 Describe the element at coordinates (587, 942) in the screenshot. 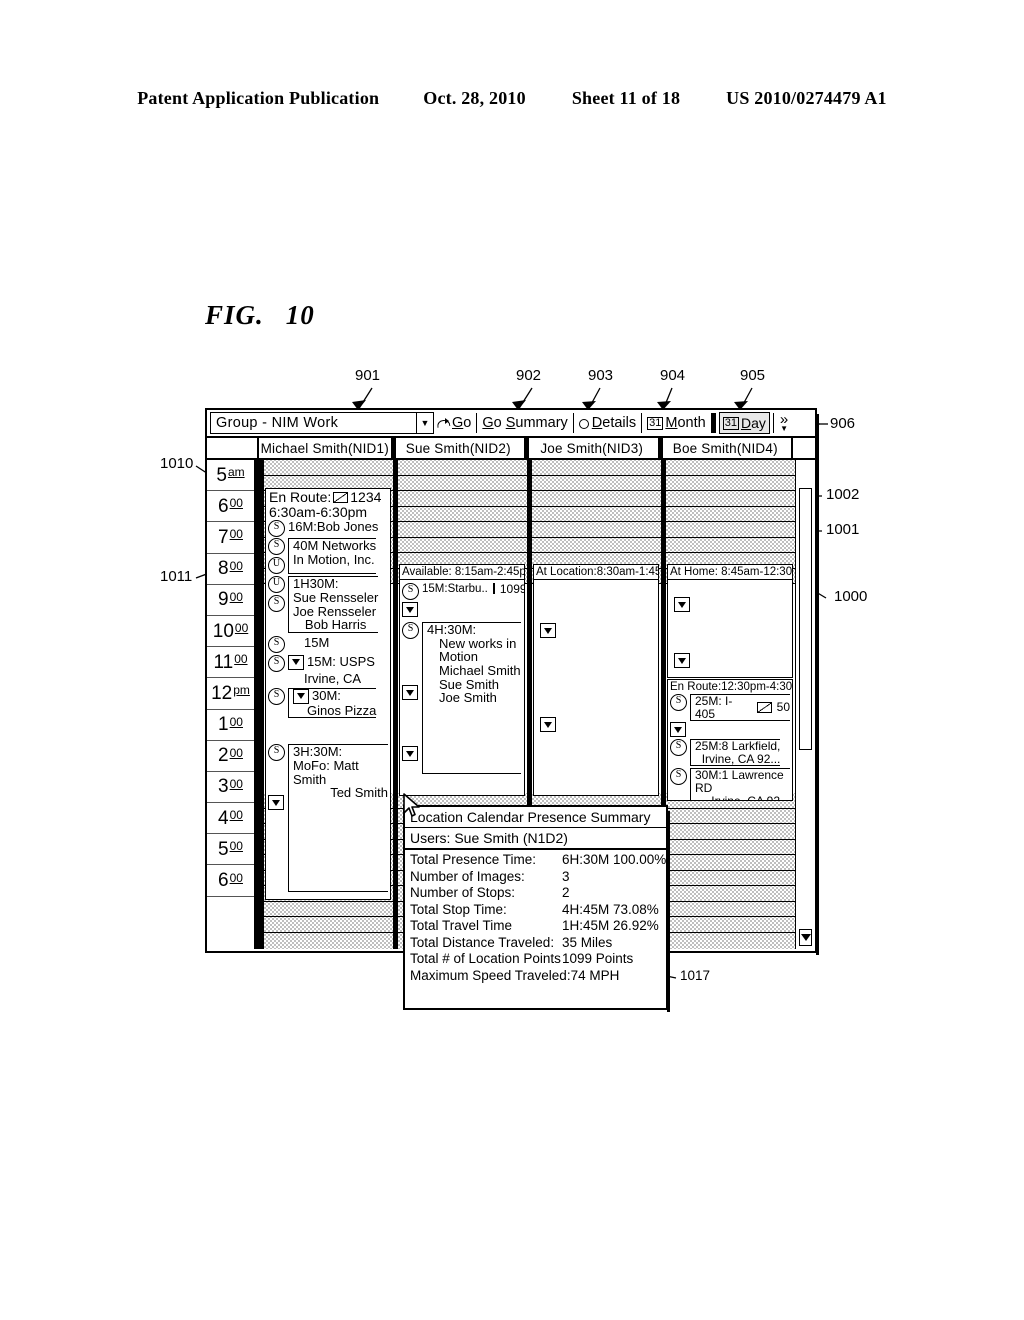

I see `summary-row-value: 35 Miles` at that location.